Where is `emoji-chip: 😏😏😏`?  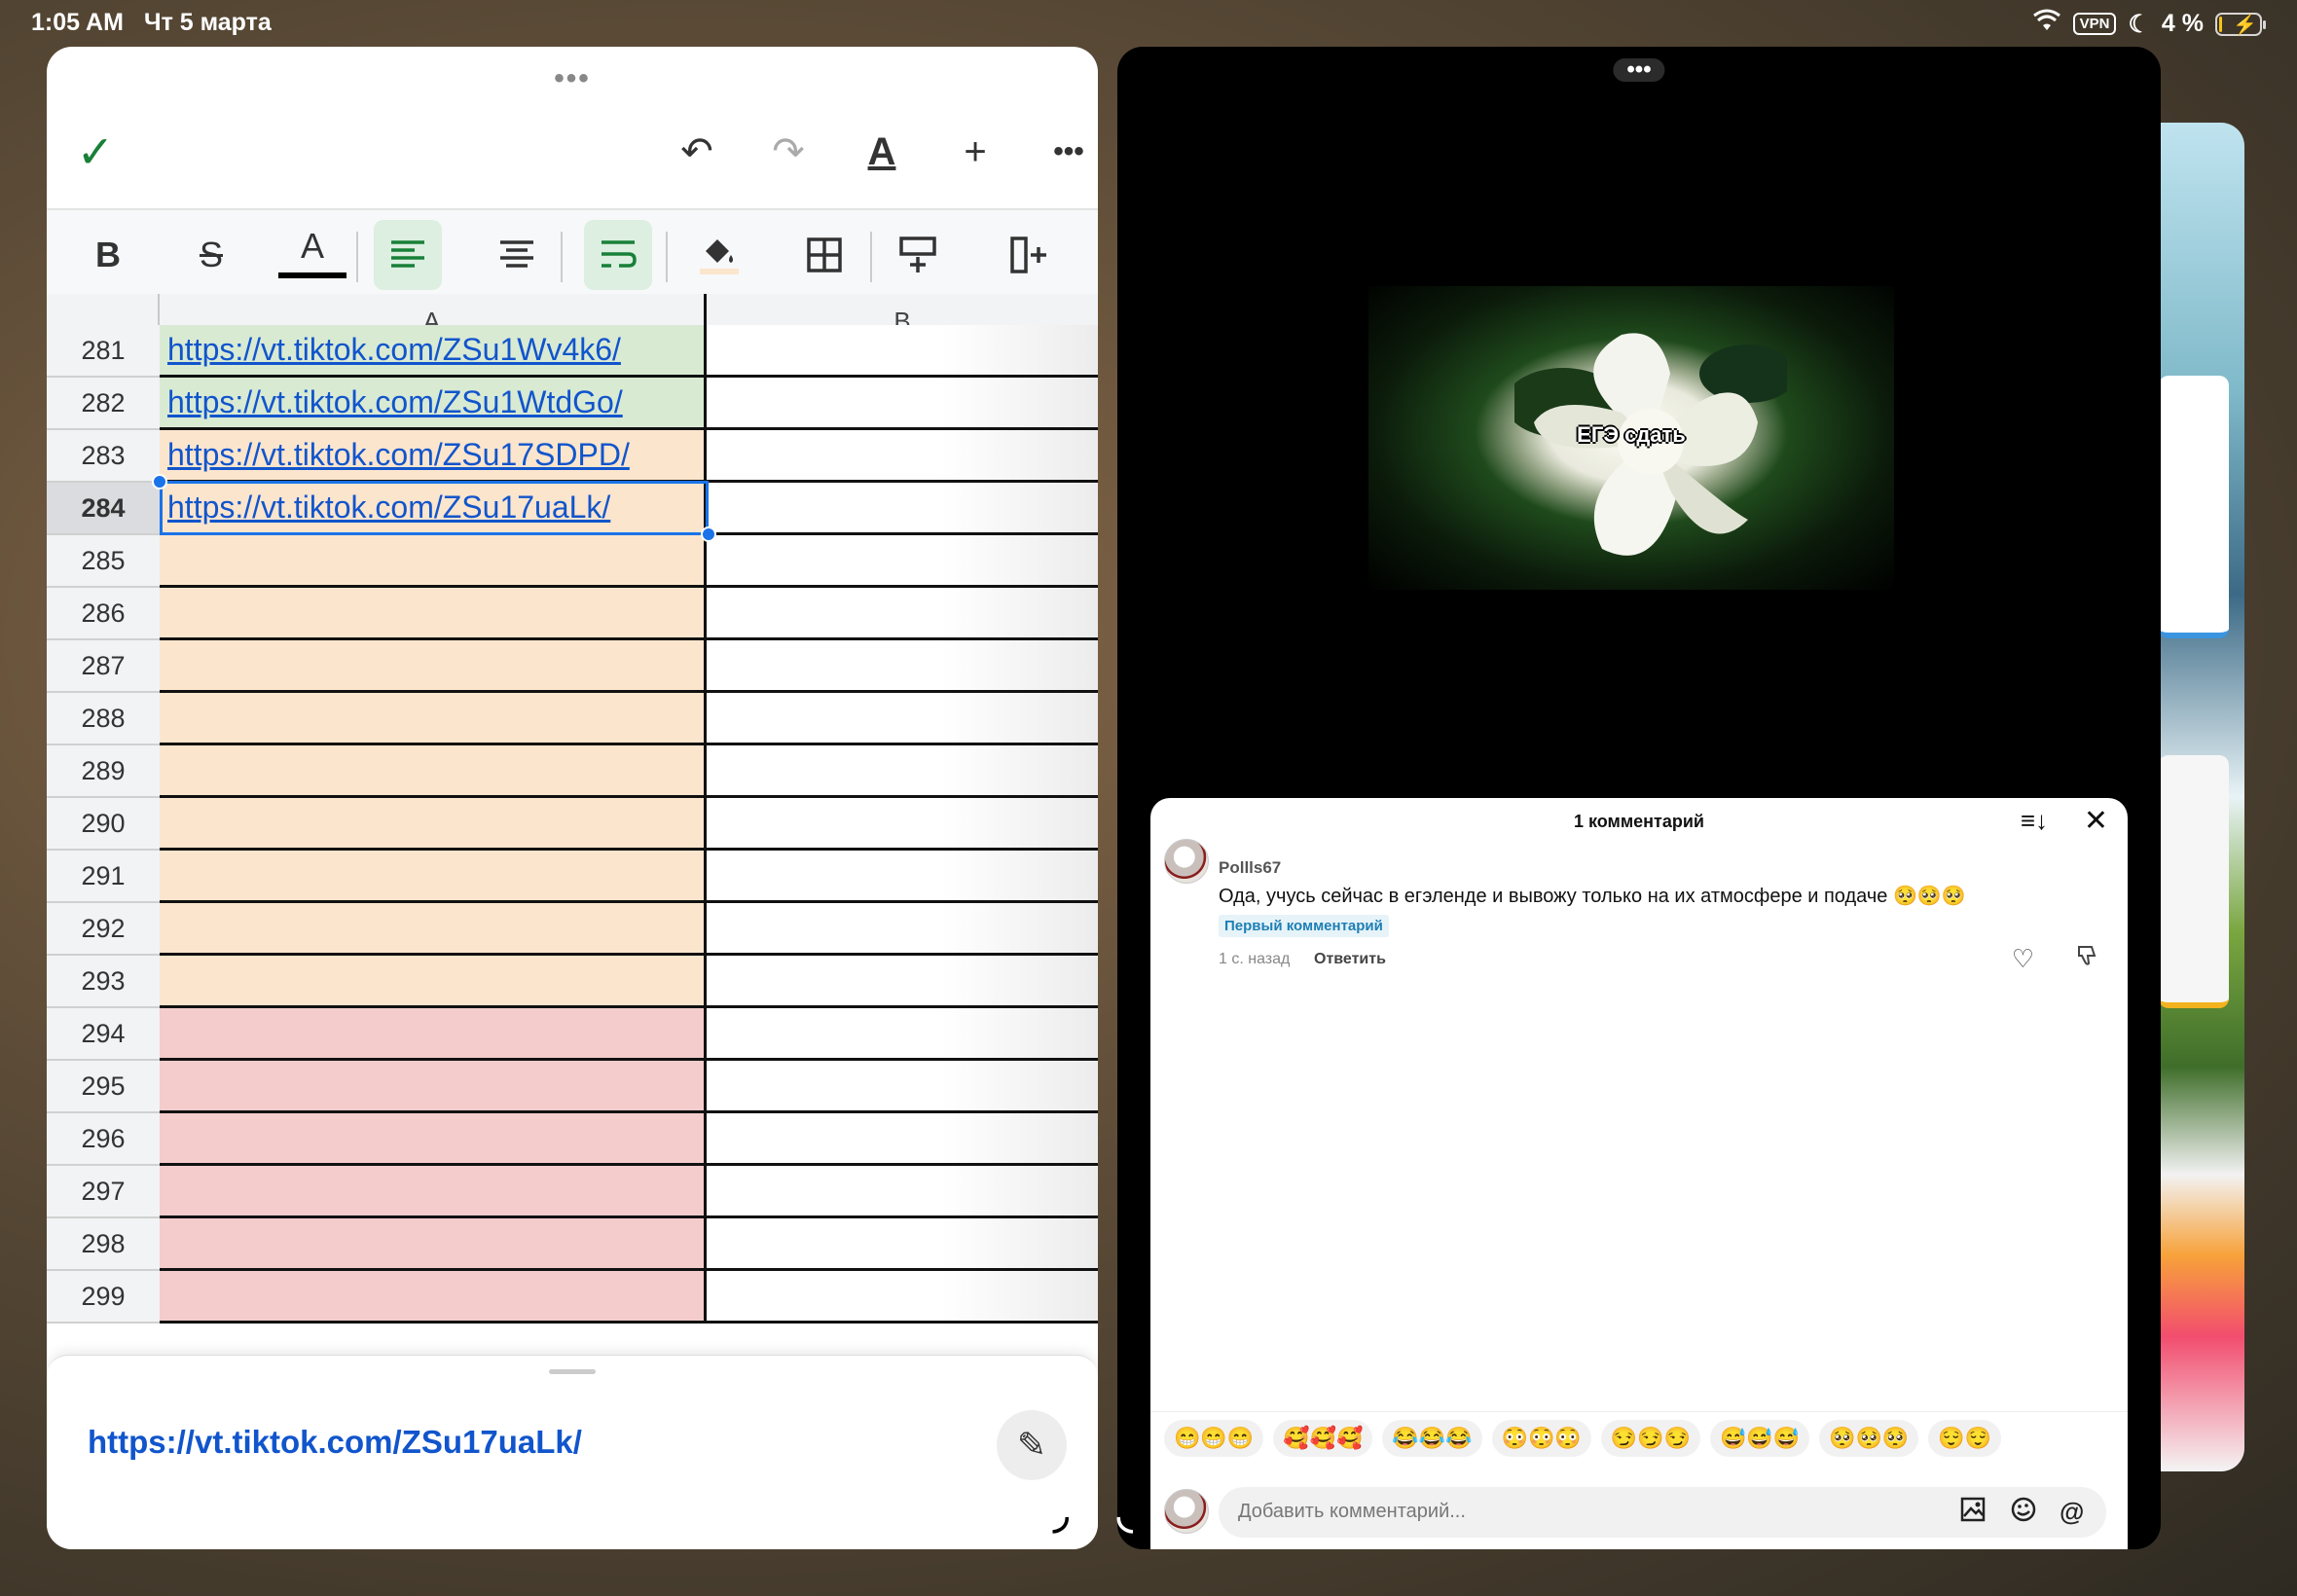
emoji-chip: 😏😏😏 is located at coordinates (1650, 1438).